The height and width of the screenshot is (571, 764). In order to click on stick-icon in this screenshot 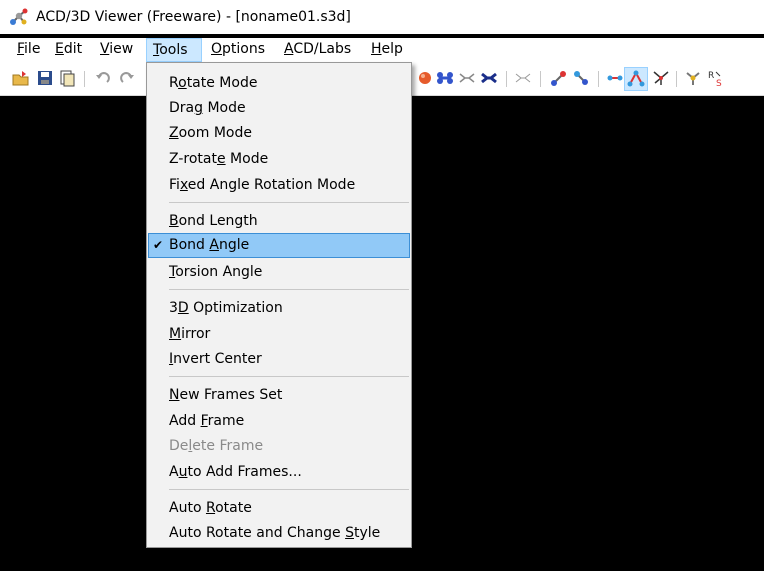, I will do `click(523, 78)`.